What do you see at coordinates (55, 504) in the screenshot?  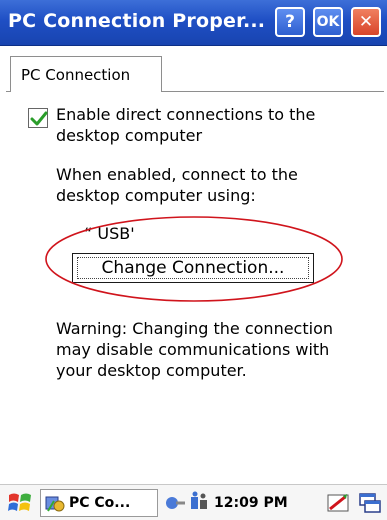 I see `control-panel-icon` at bounding box center [55, 504].